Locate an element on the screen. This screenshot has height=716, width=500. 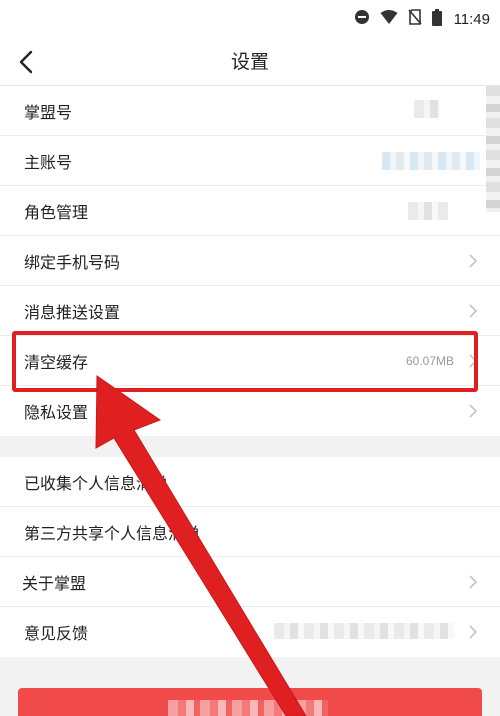
navigation-bar: 设置 is located at coordinates (250, 62).